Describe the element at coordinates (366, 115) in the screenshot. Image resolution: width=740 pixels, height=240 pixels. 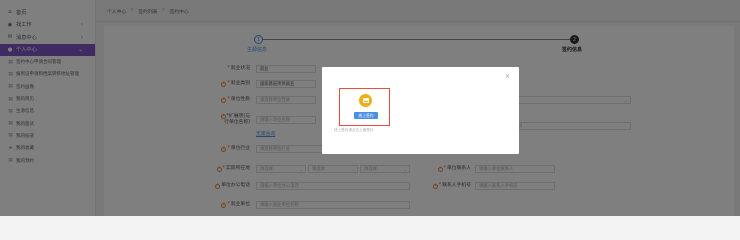
I see `online-sign-button: 线上签约` at that location.